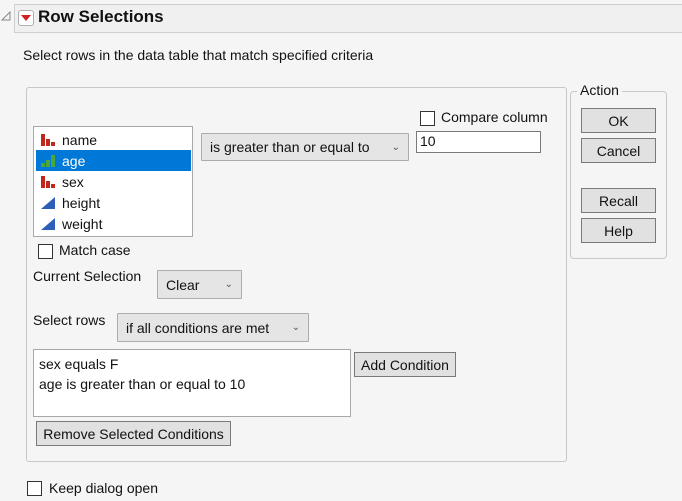 This screenshot has height=501, width=682. What do you see at coordinates (81, 202) in the screenshot?
I see `column-item-label: height` at bounding box center [81, 202].